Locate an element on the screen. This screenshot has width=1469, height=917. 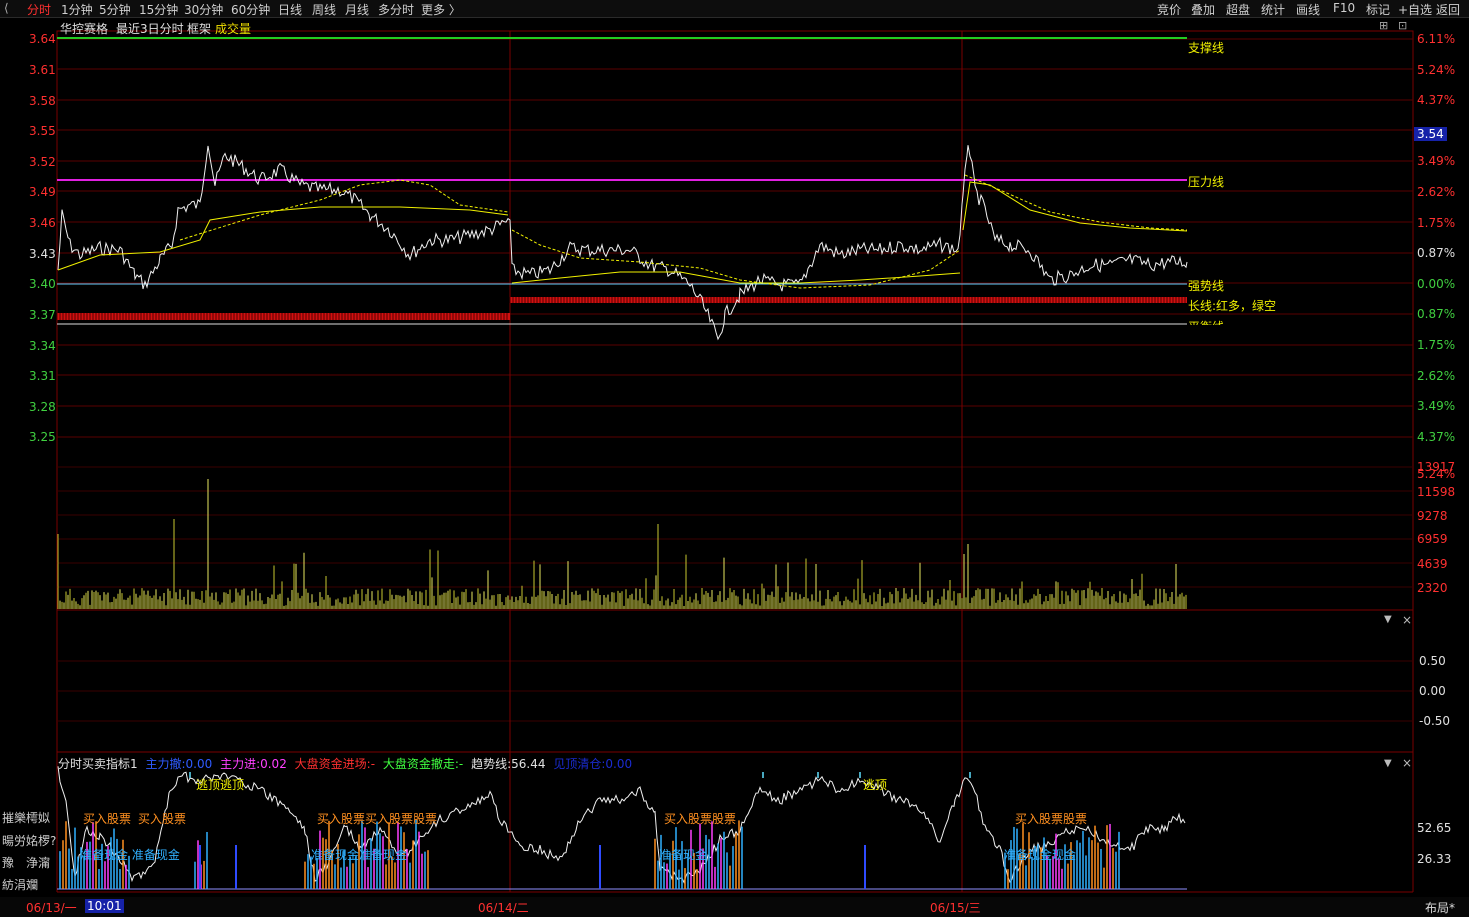
legend-garbled: 摧樂樗姒 is located at coordinates (26, 818).